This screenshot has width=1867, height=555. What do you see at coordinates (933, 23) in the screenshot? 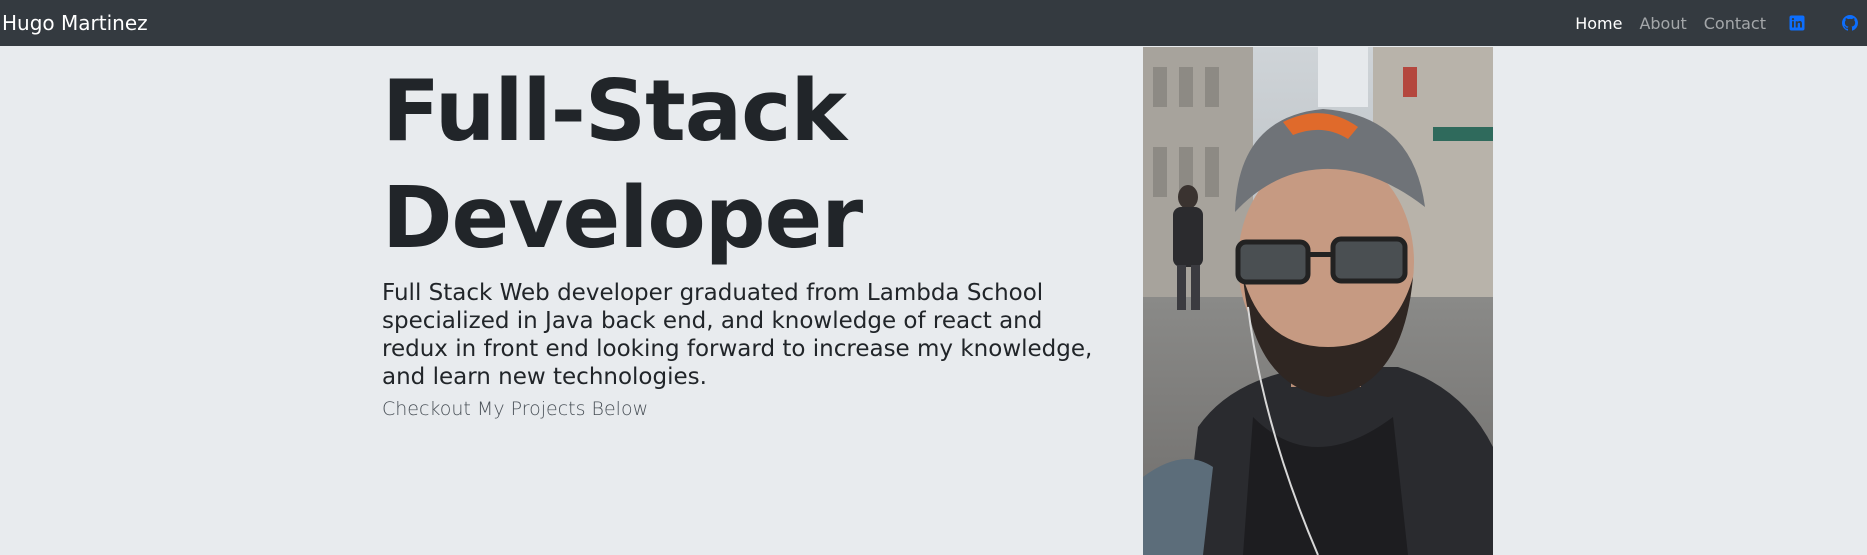
I see `top-navbar: Hugo Martinez Home About Contact` at bounding box center [933, 23].